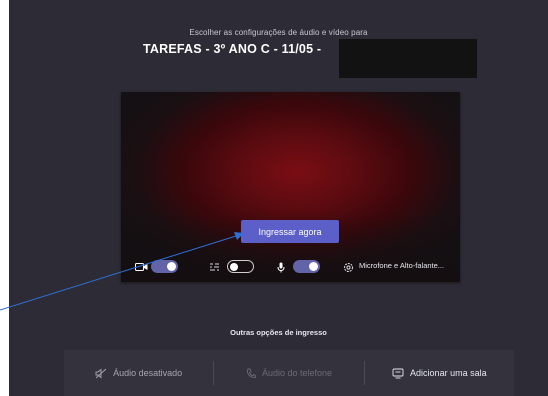  Describe the element at coordinates (306, 266) in the screenshot. I see `microphone-toggle` at that location.